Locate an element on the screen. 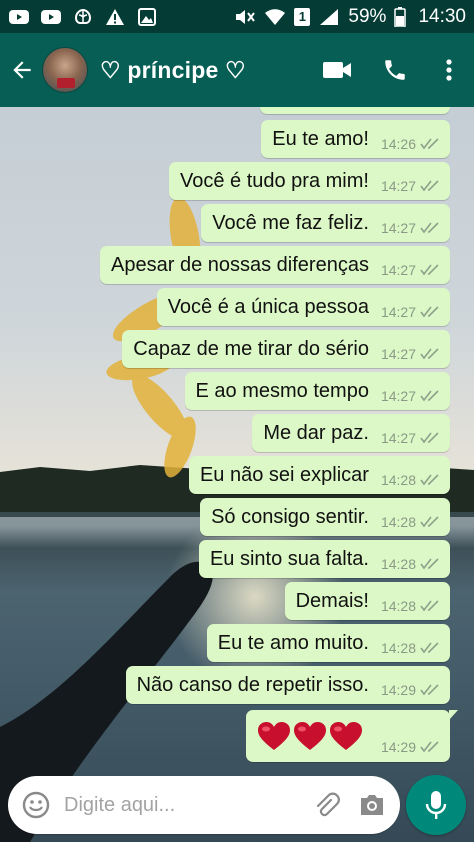  clock: 14:30 is located at coordinates (442, 16).